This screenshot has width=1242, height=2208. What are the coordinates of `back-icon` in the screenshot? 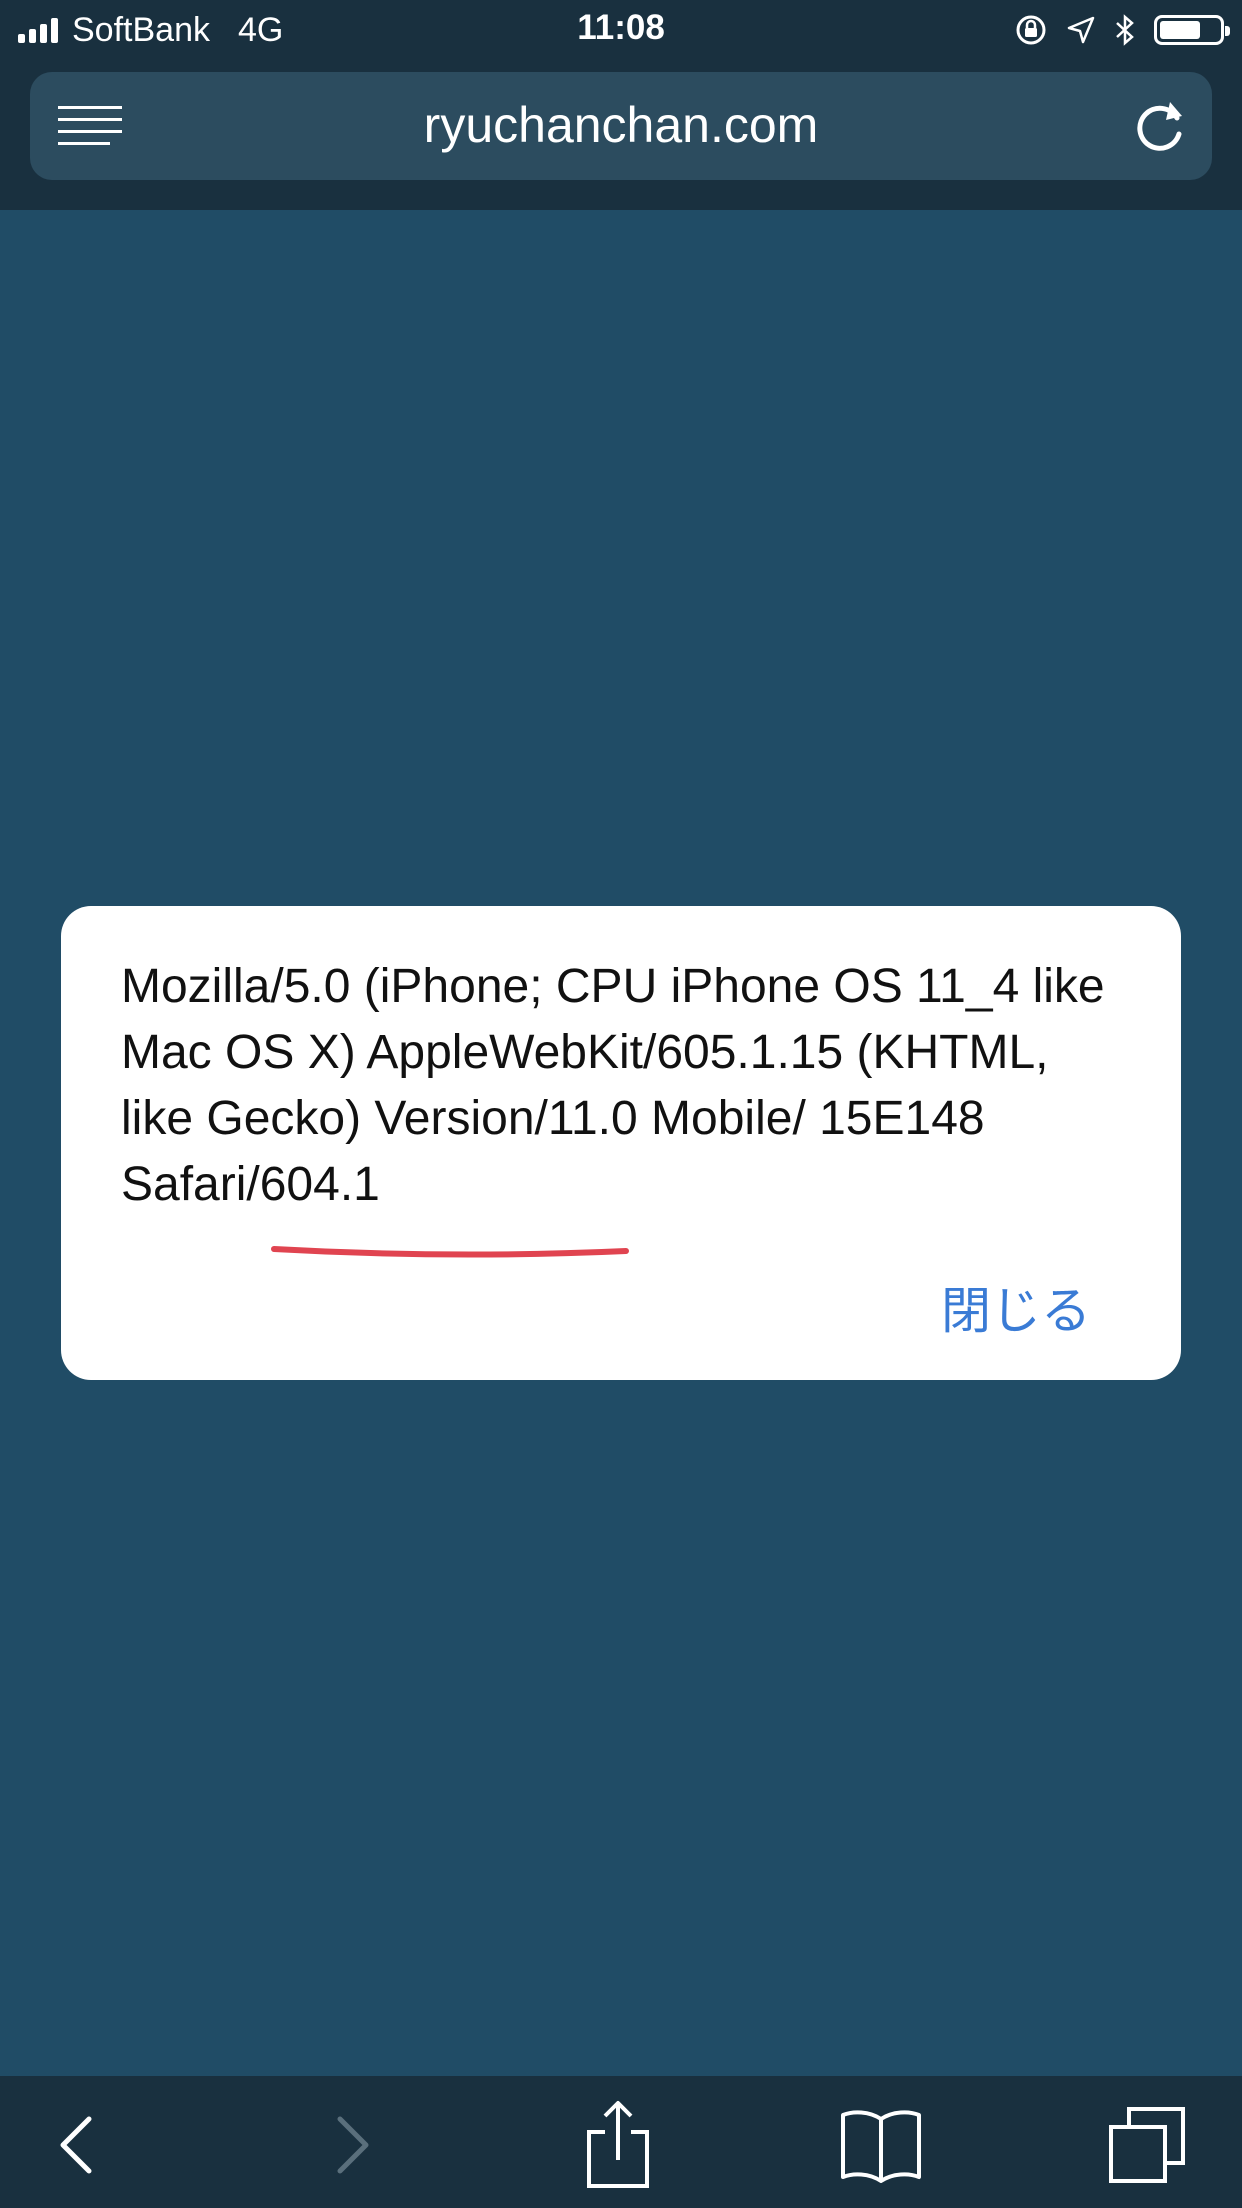 It's located at (76, 2145).